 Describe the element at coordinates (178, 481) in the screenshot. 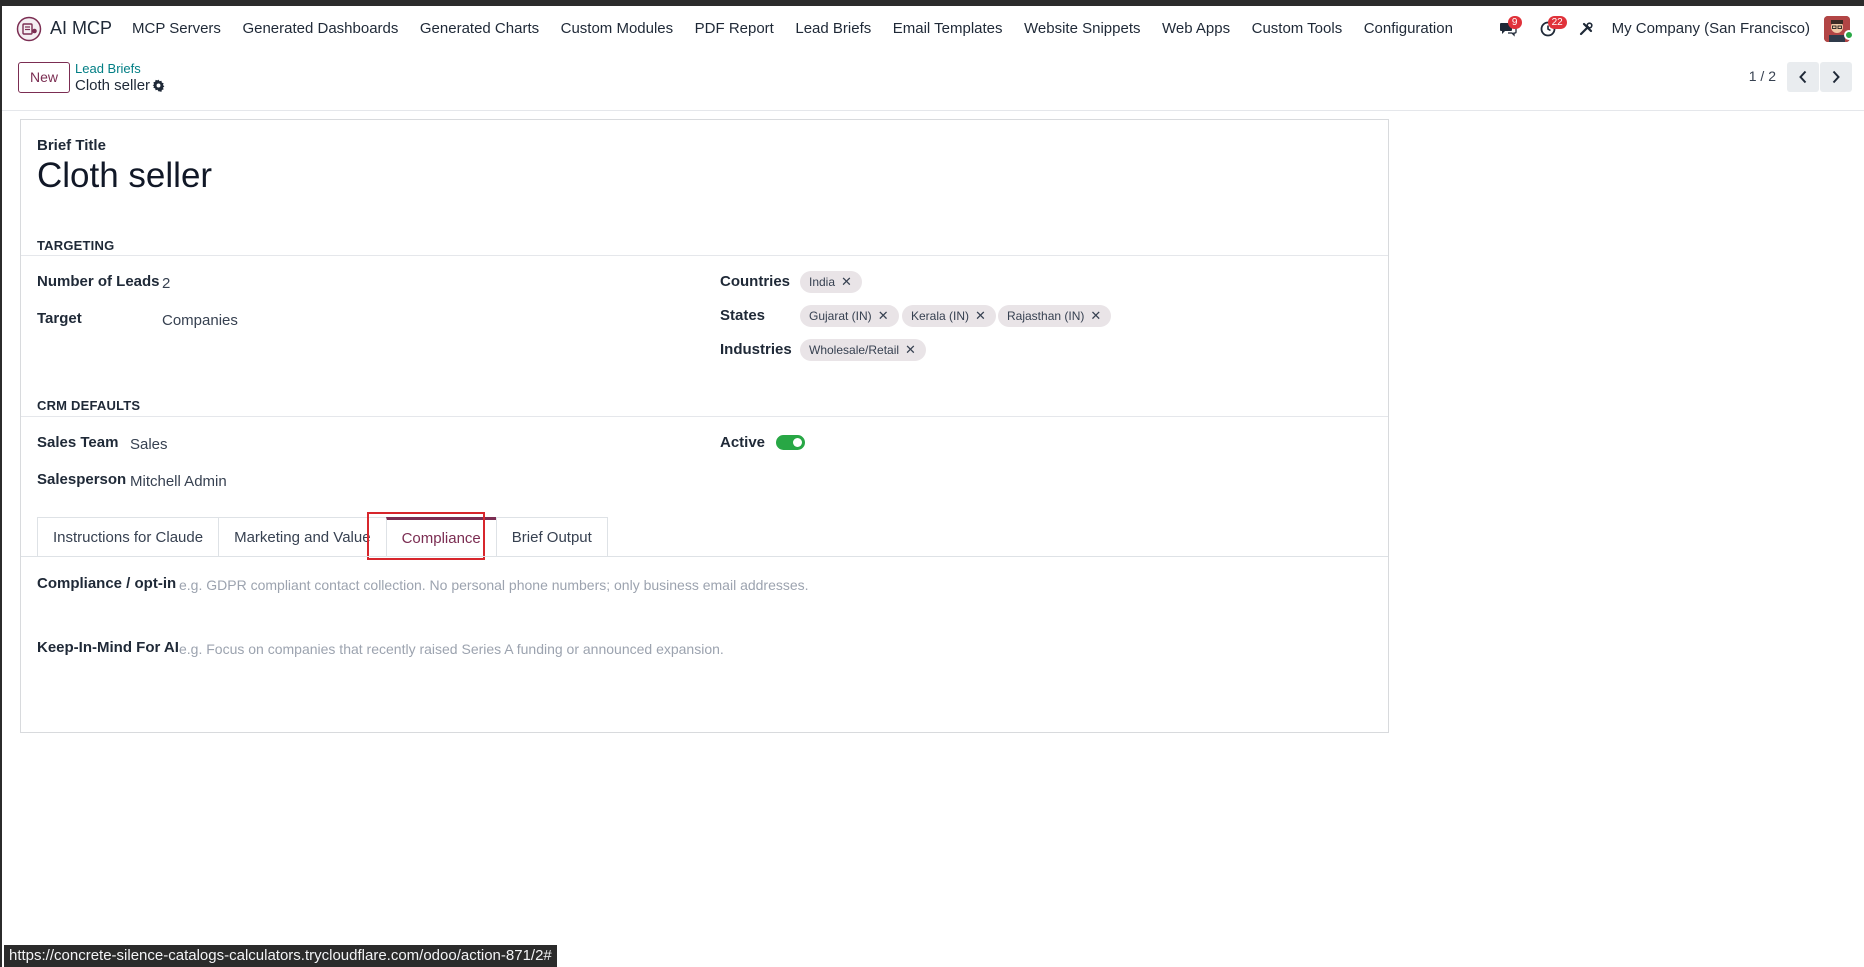

I see `salesperson-select: Mitchell Admin` at that location.